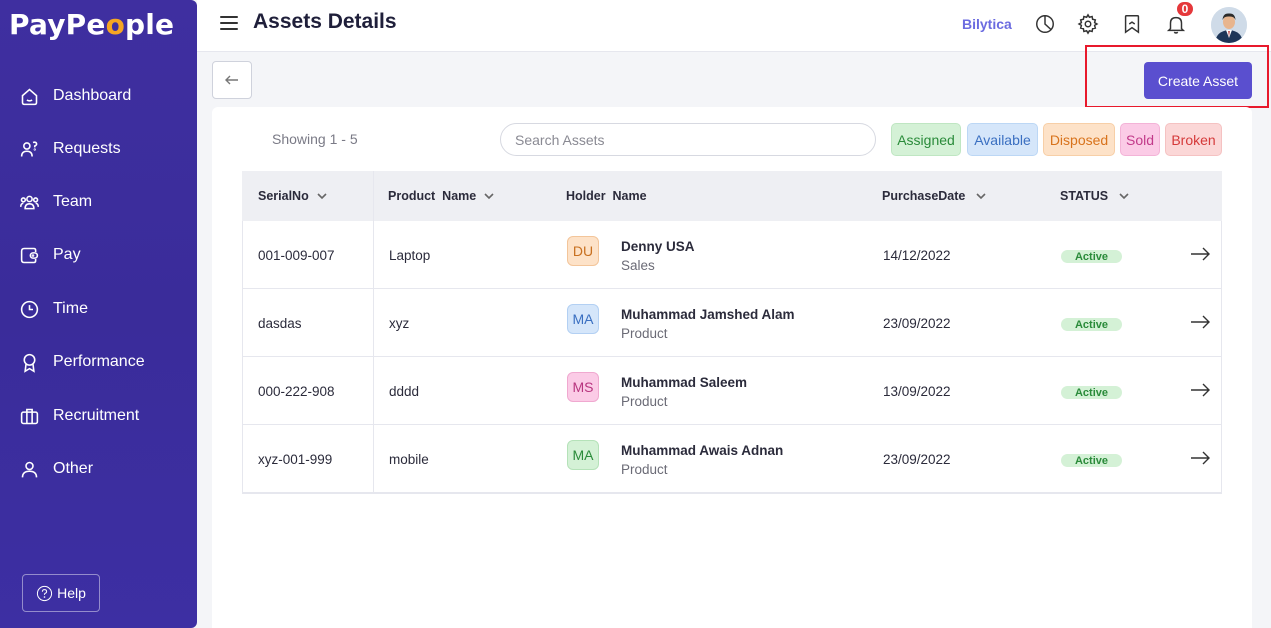 Image resolution: width=1271 pixels, height=628 pixels. What do you see at coordinates (70, 308) in the screenshot?
I see `sidebar-item-label: Time` at bounding box center [70, 308].